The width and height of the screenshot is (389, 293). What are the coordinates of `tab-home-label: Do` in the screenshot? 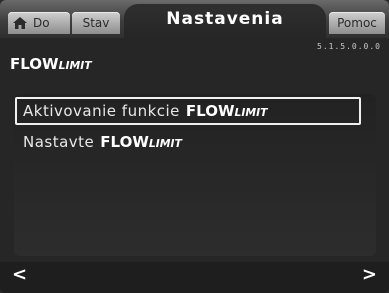 It's located at (41, 23).